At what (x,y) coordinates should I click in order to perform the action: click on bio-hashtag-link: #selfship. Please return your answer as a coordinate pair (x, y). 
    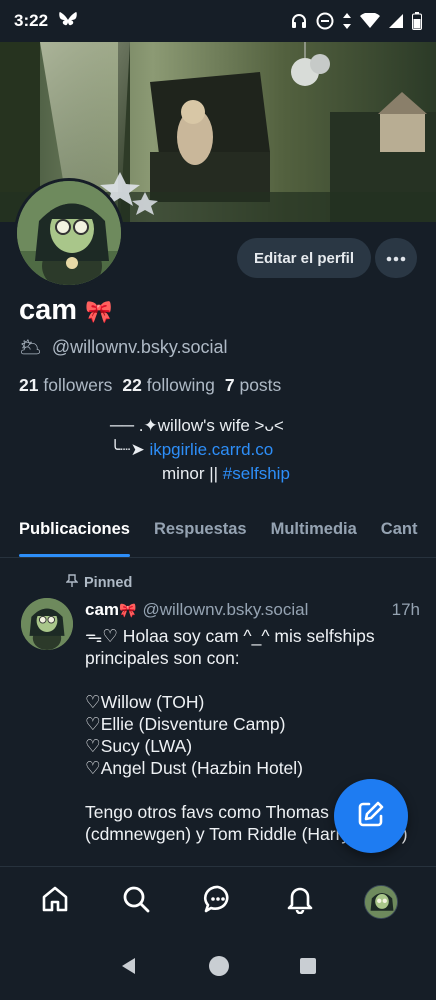
    Looking at the image, I should click on (256, 473).